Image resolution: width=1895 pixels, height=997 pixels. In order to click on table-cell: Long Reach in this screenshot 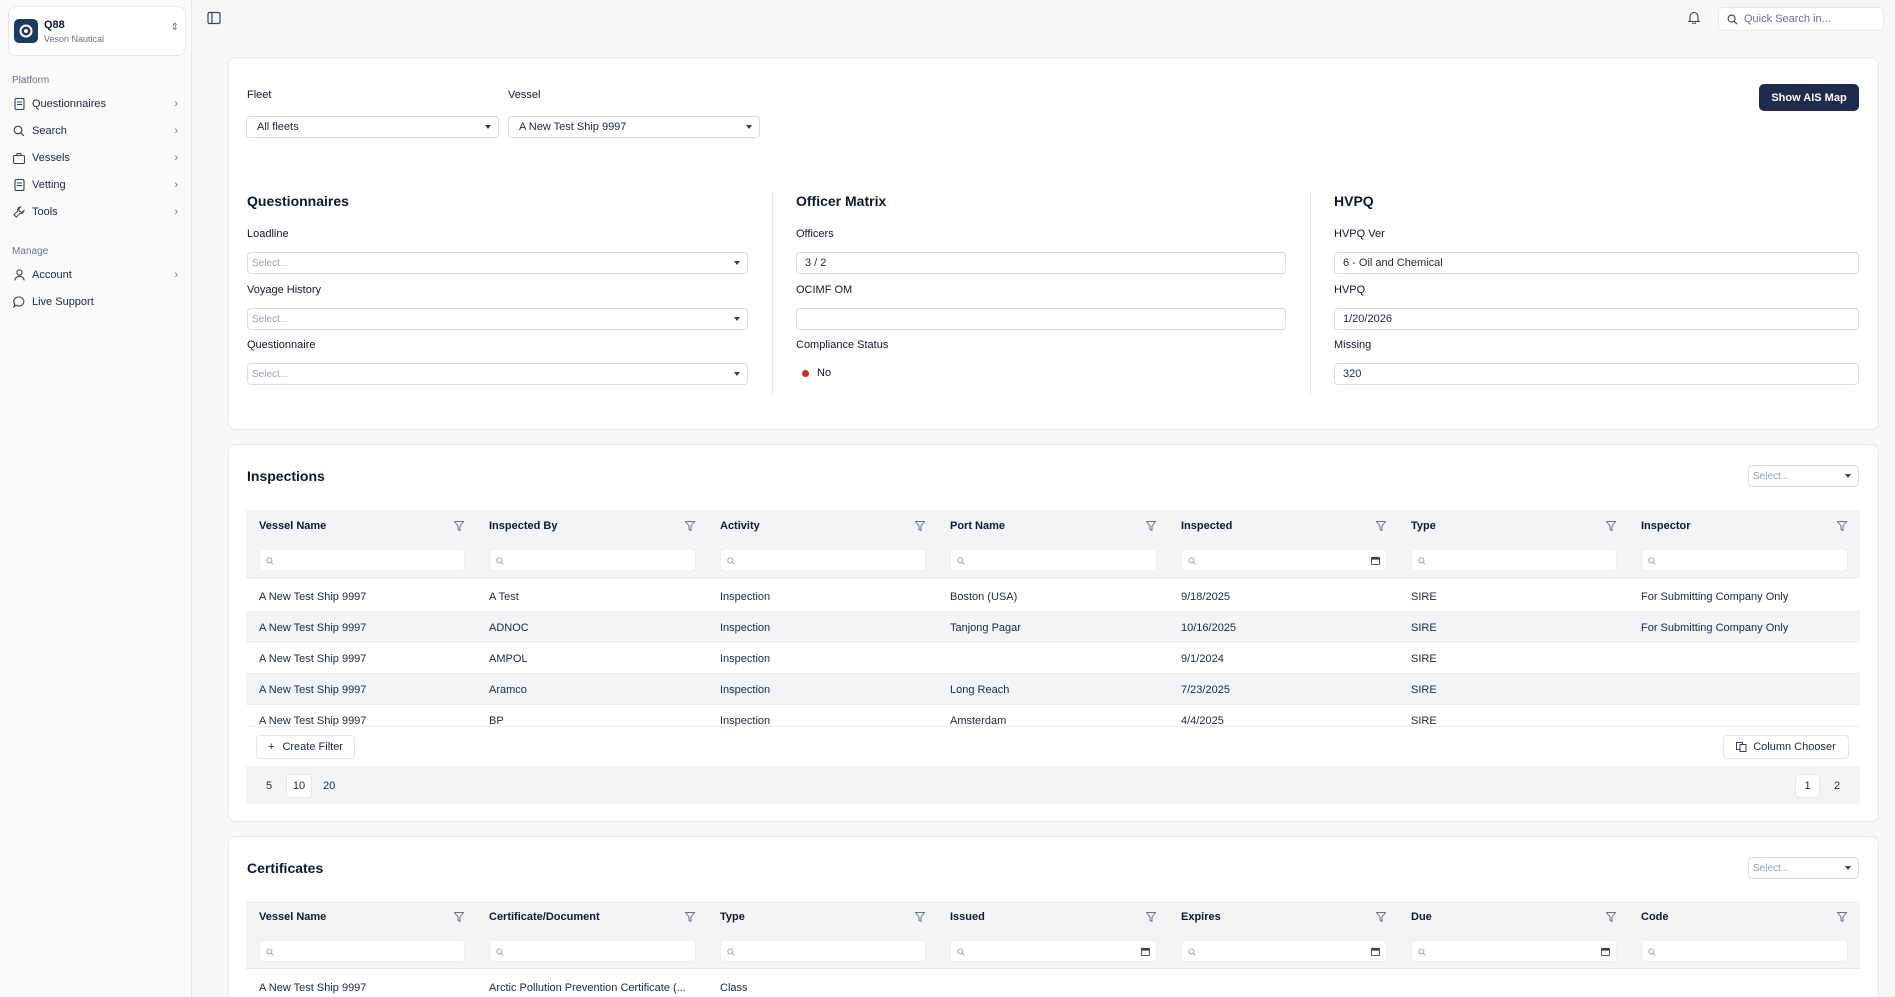, I will do `click(980, 689)`.